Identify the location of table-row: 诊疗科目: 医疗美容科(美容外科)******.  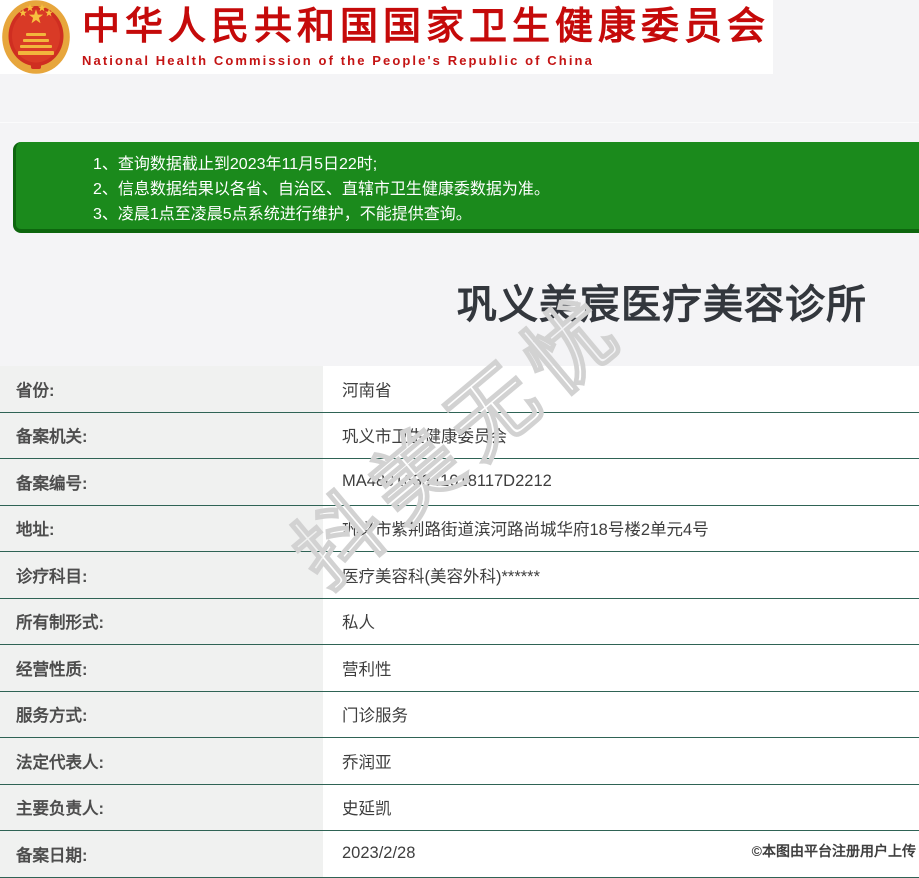
(459, 575).